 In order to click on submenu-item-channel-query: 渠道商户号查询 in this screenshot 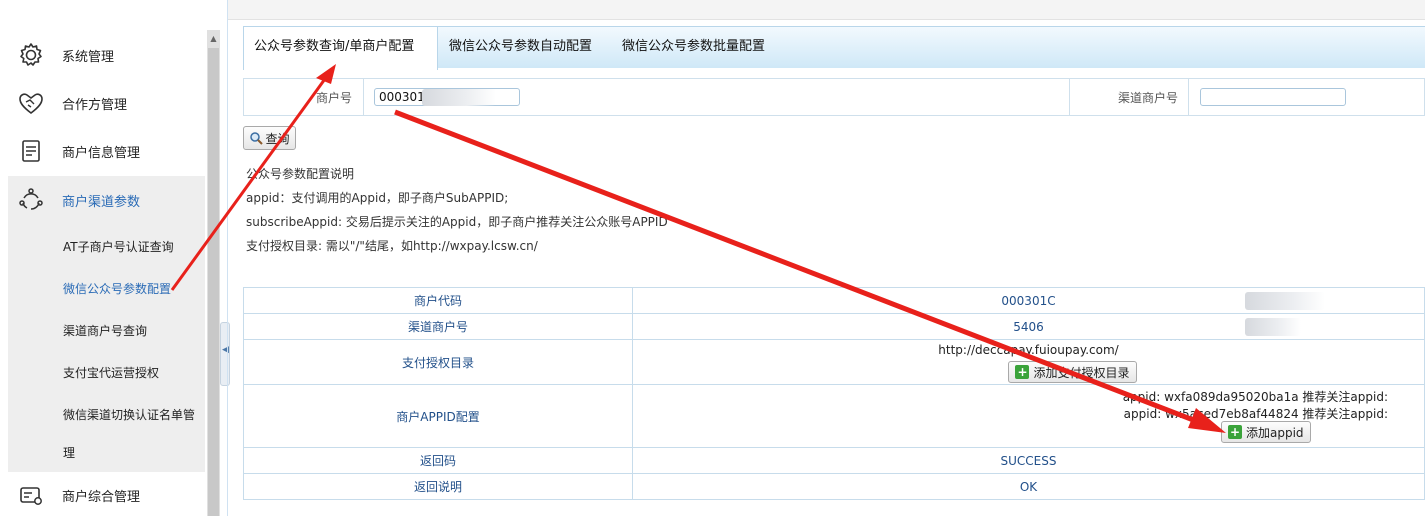, I will do `click(106, 329)`.